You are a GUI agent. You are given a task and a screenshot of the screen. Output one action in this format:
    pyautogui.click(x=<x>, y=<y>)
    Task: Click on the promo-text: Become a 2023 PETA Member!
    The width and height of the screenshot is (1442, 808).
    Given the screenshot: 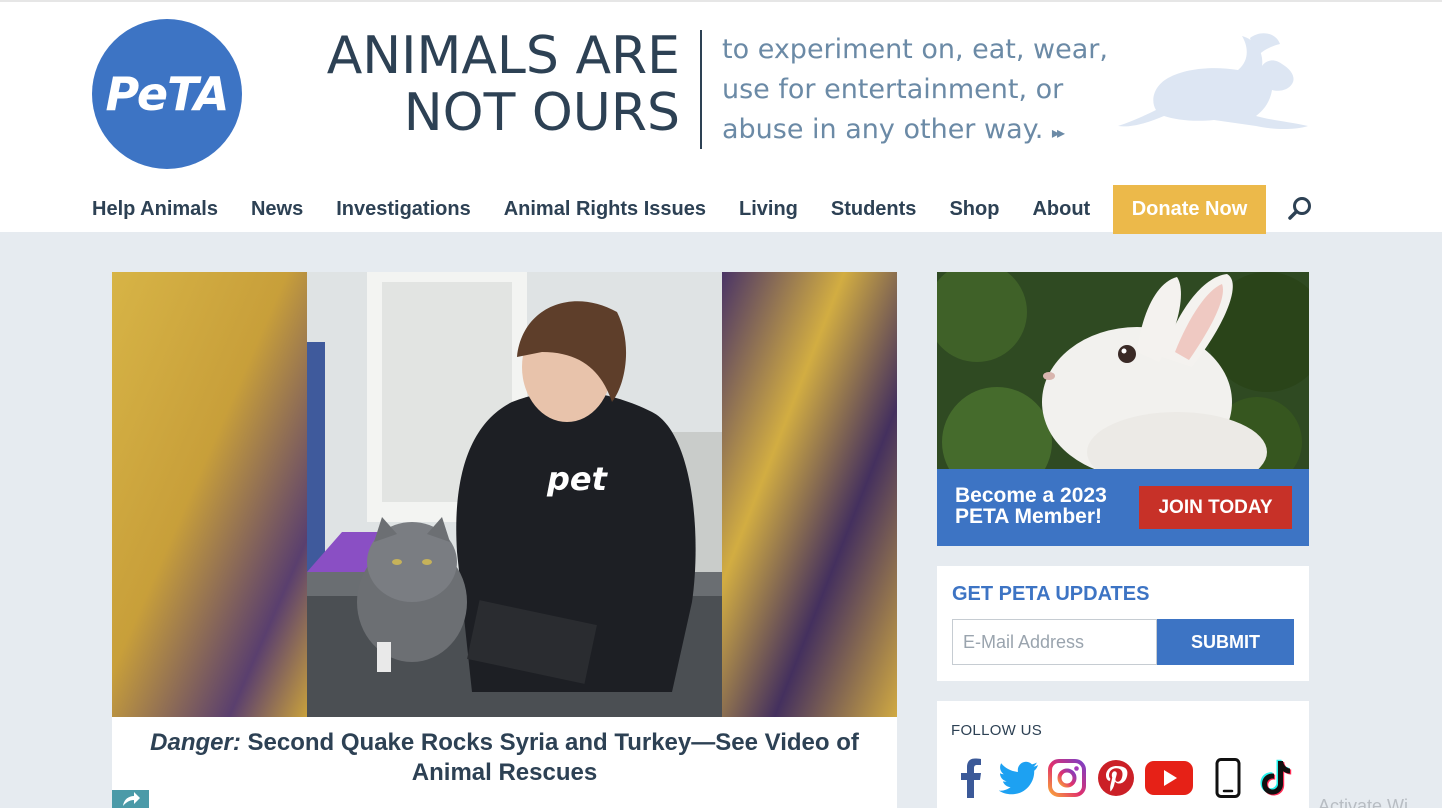 What is the action you would take?
    pyautogui.click(x=1045, y=506)
    